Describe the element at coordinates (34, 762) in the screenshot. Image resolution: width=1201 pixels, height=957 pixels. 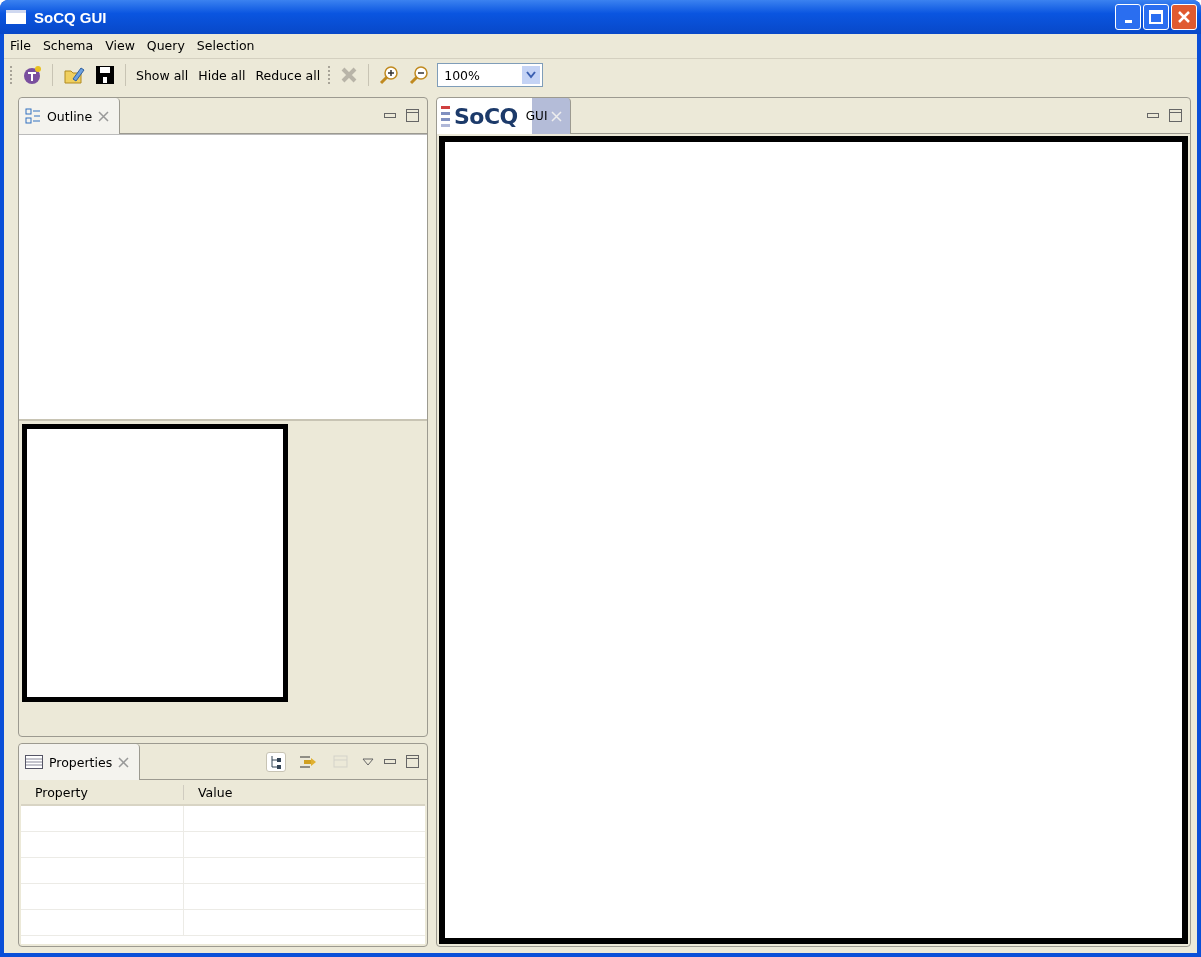
I see `table-icon` at that location.